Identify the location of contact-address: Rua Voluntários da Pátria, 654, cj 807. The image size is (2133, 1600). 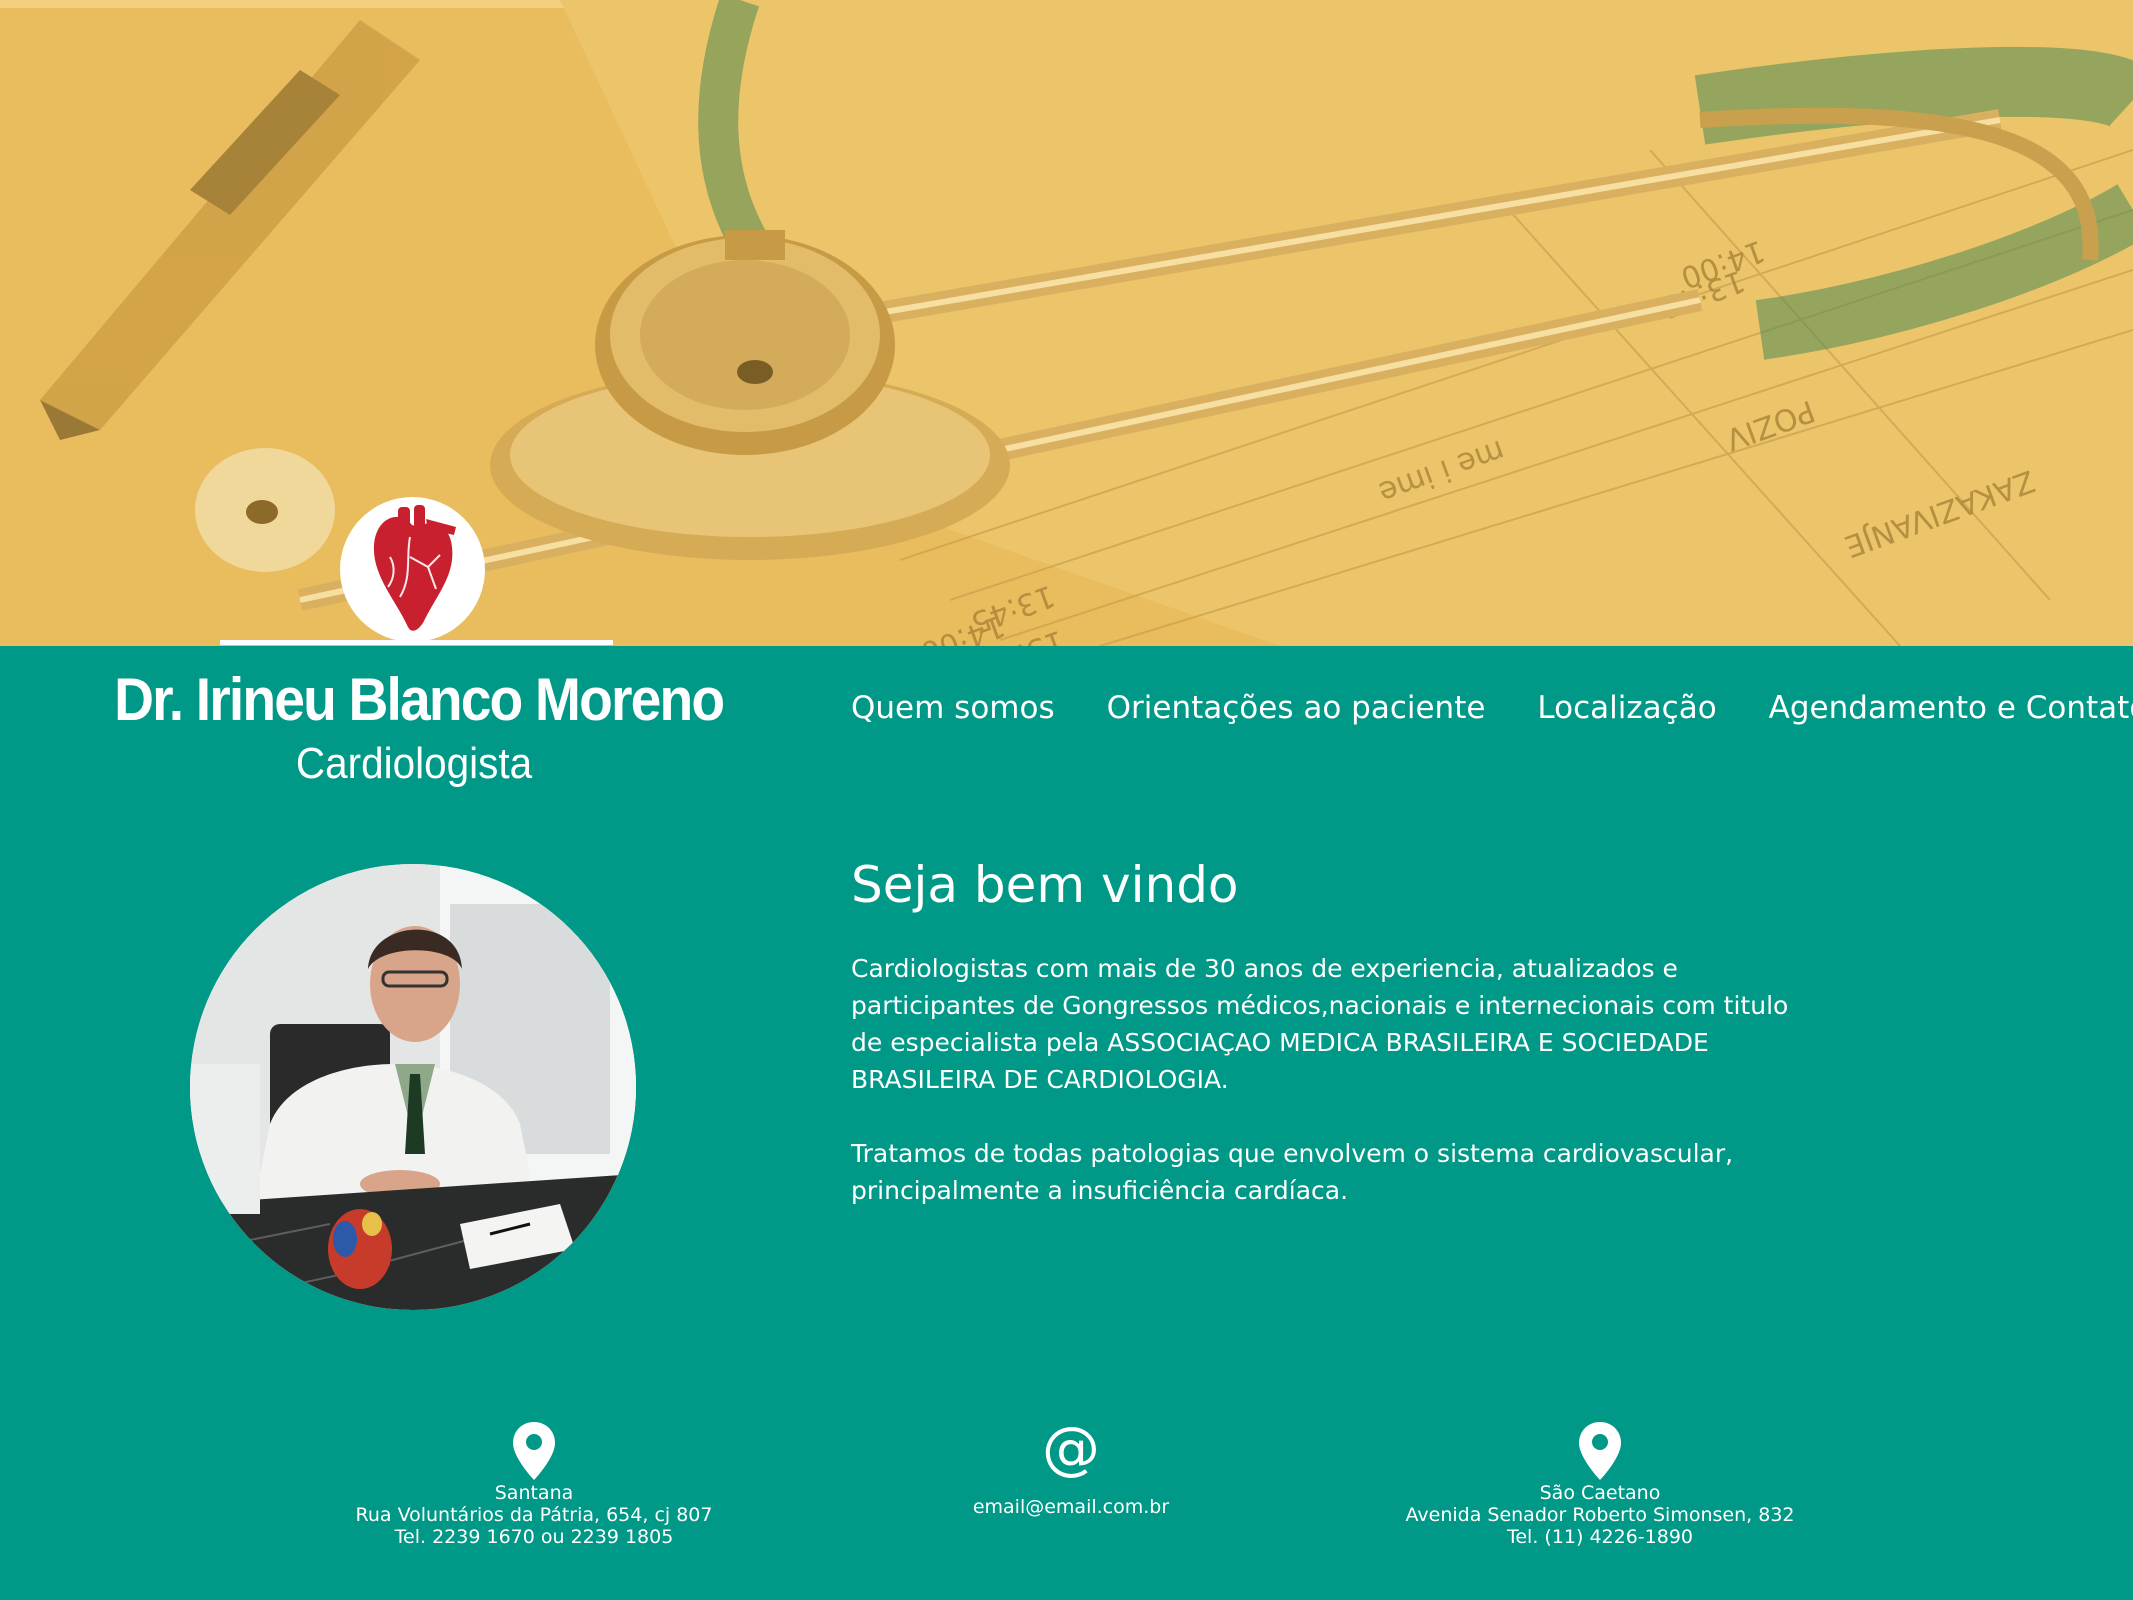
(534, 1515).